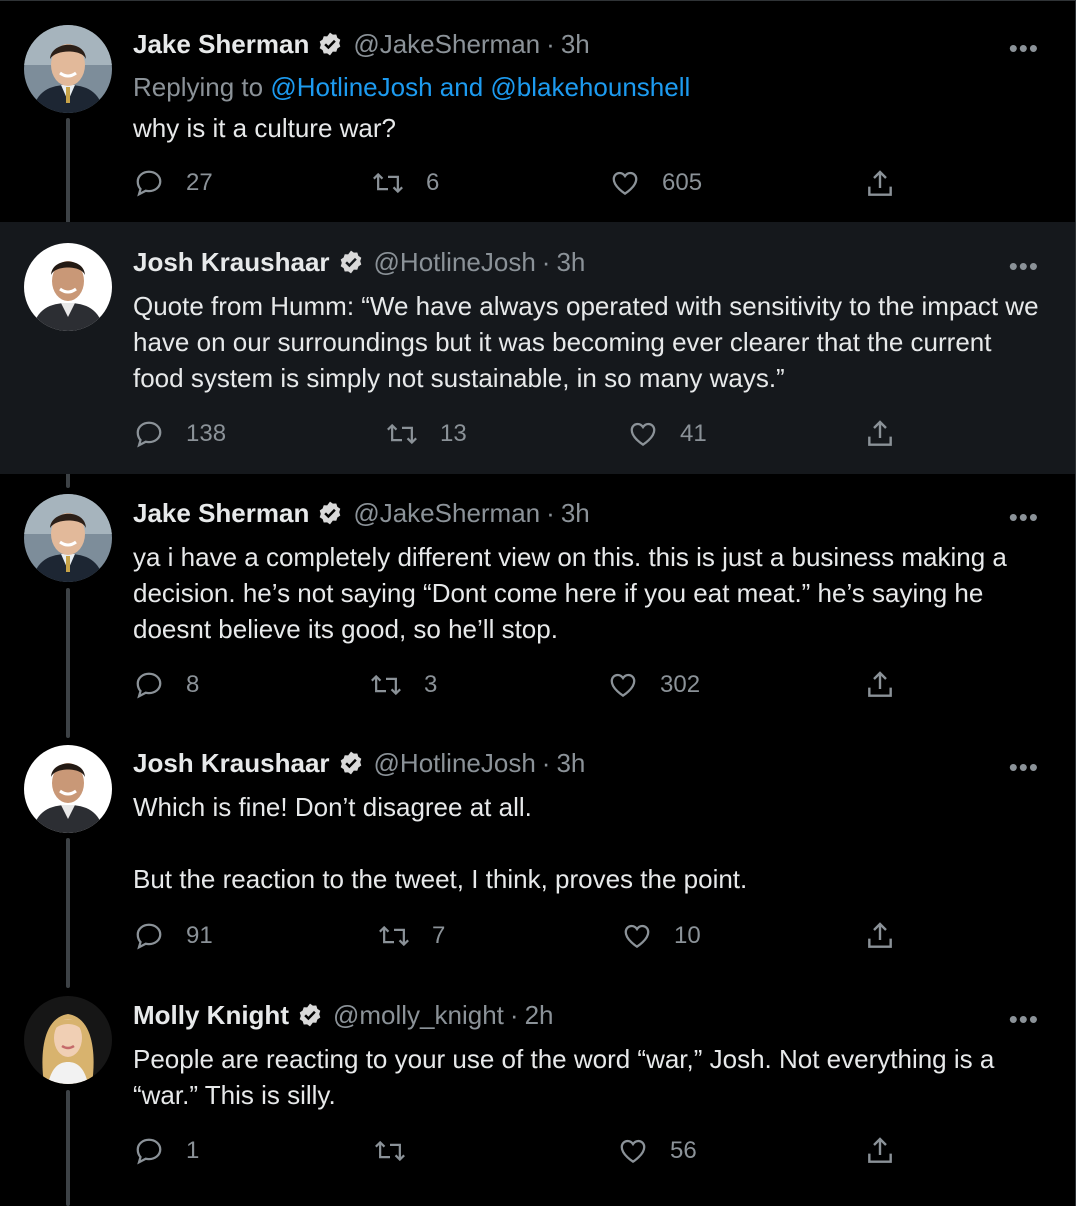 This screenshot has width=1076, height=1206. What do you see at coordinates (411, 936) in the screenshot?
I see `retweet-button: 7` at bounding box center [411, 936].